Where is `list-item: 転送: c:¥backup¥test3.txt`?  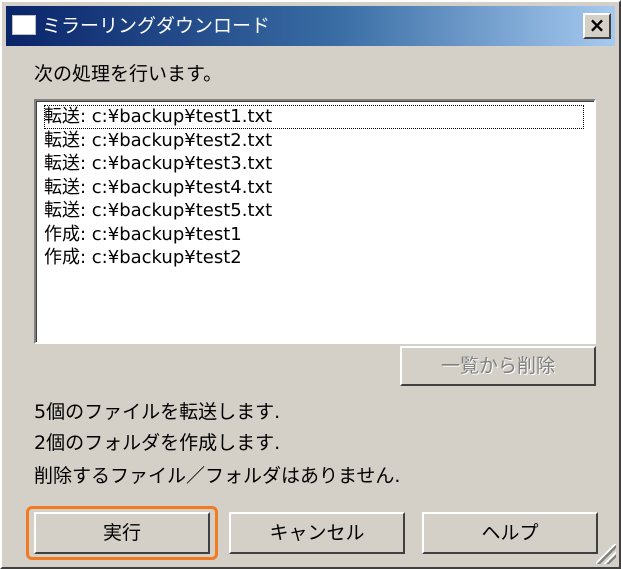
list-item: 転送: c:¥backup¥test3.txt is located at coordinates (319, 164).